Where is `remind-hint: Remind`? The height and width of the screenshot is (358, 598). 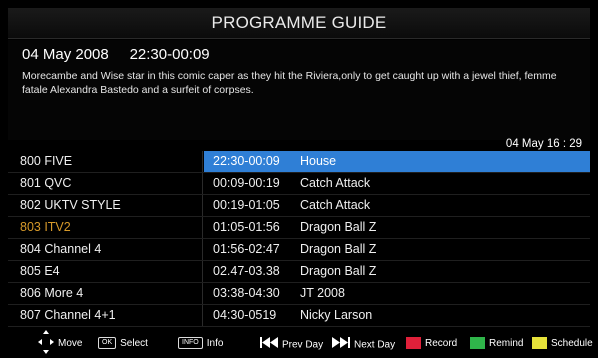
remind-hint: Remind is located at coordinates (496, 344).